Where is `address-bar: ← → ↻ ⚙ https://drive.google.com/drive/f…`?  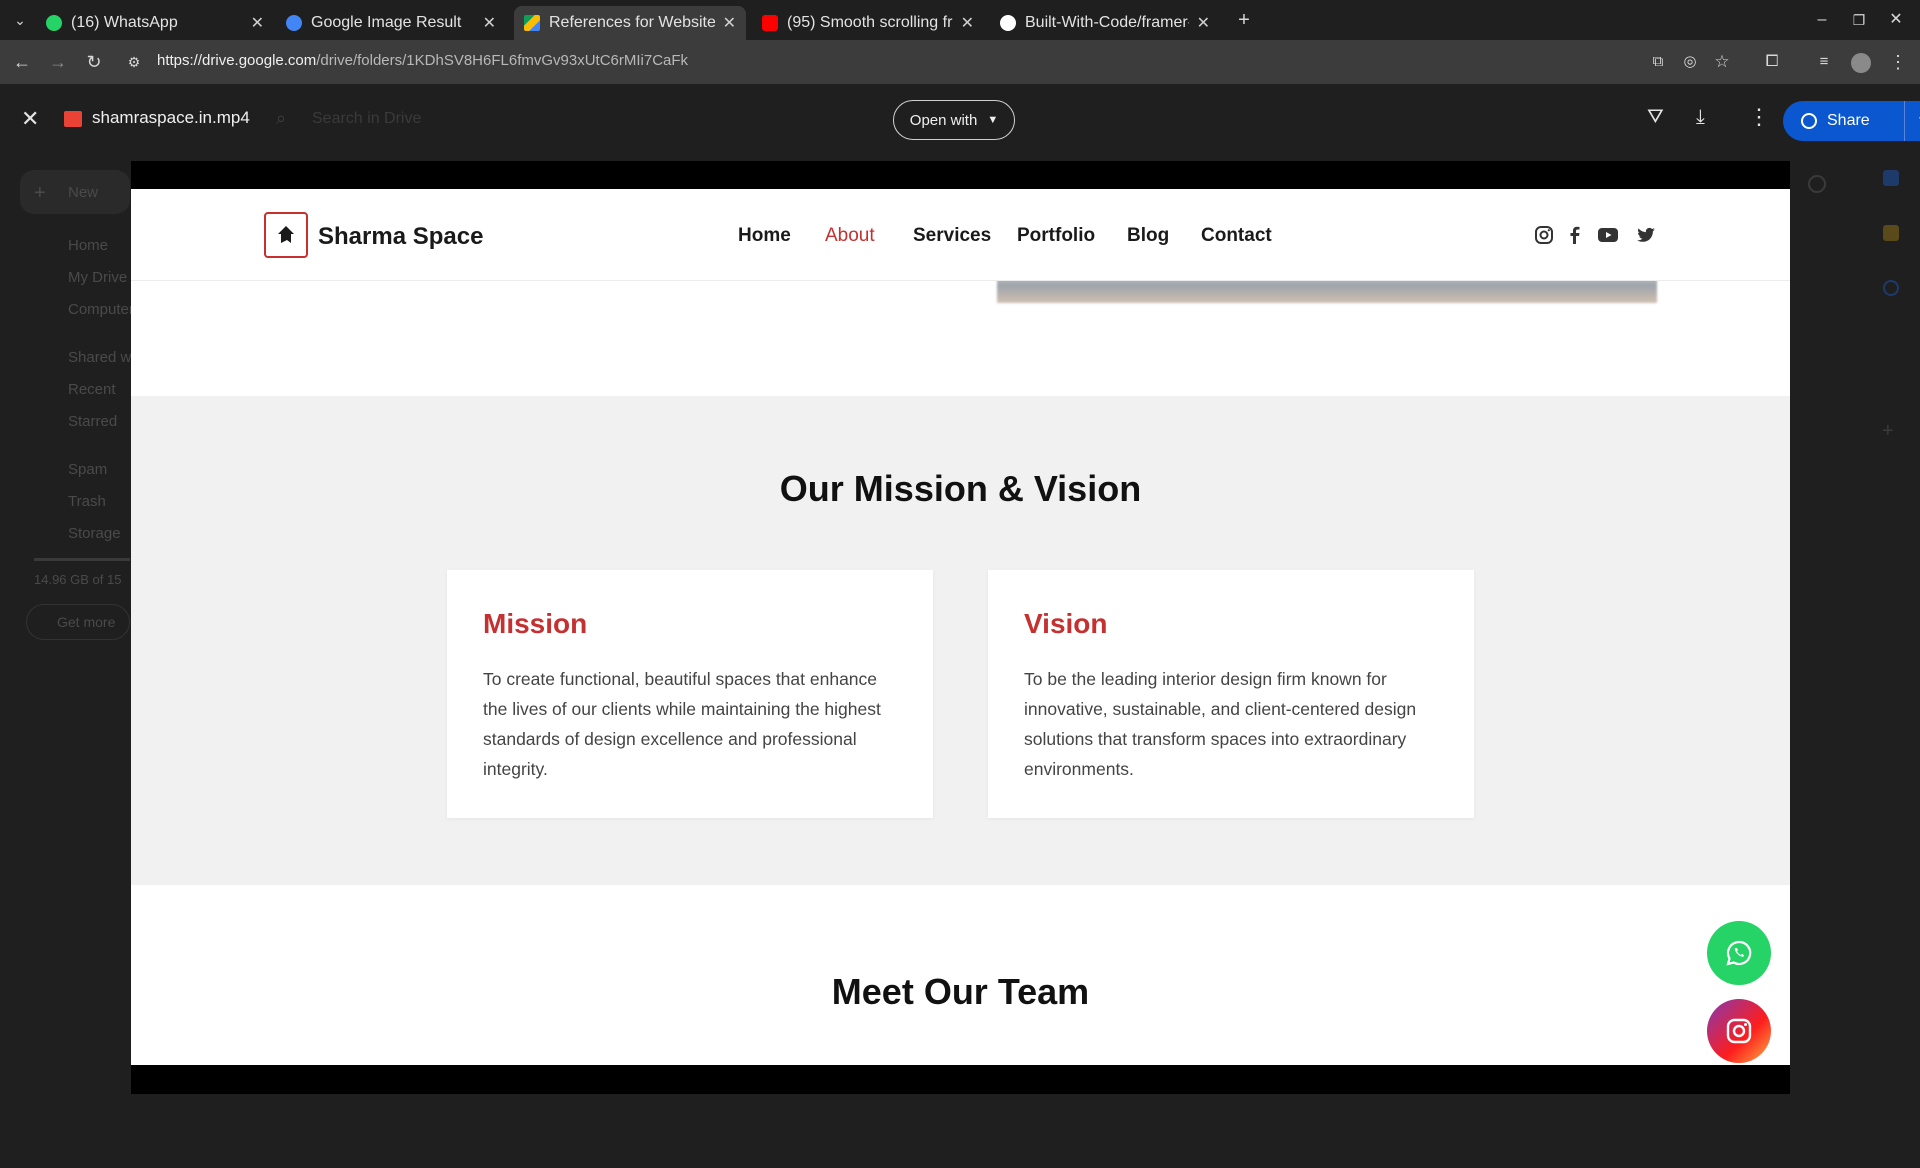 address-bar: ← → ↻ ⚙ https://drive.google.com/drive/f… is located at coordinates (960, 62).